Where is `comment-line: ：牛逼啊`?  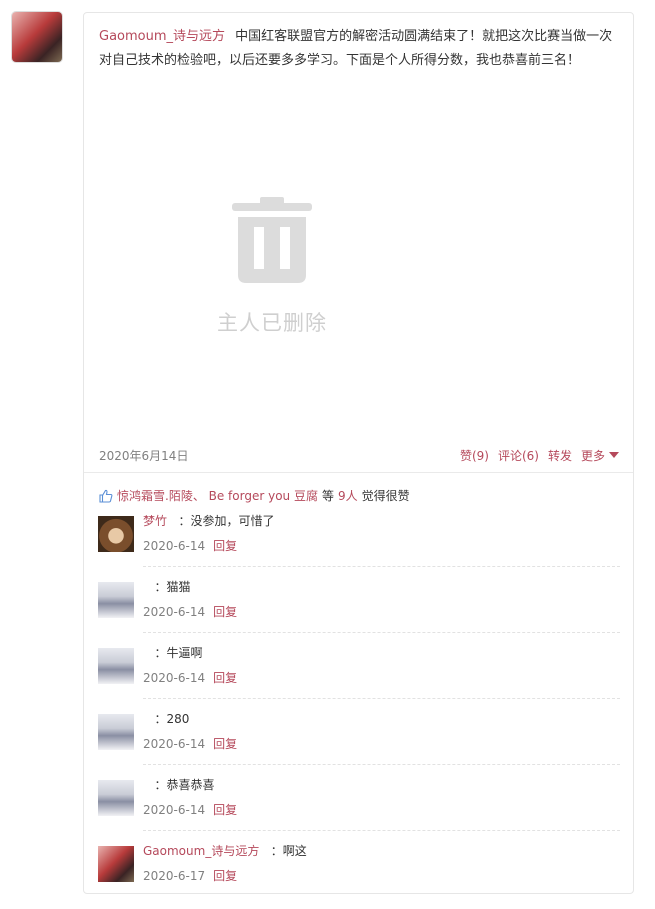
comment-line: ：牛逼啊 is located at coordinates (172, 653).